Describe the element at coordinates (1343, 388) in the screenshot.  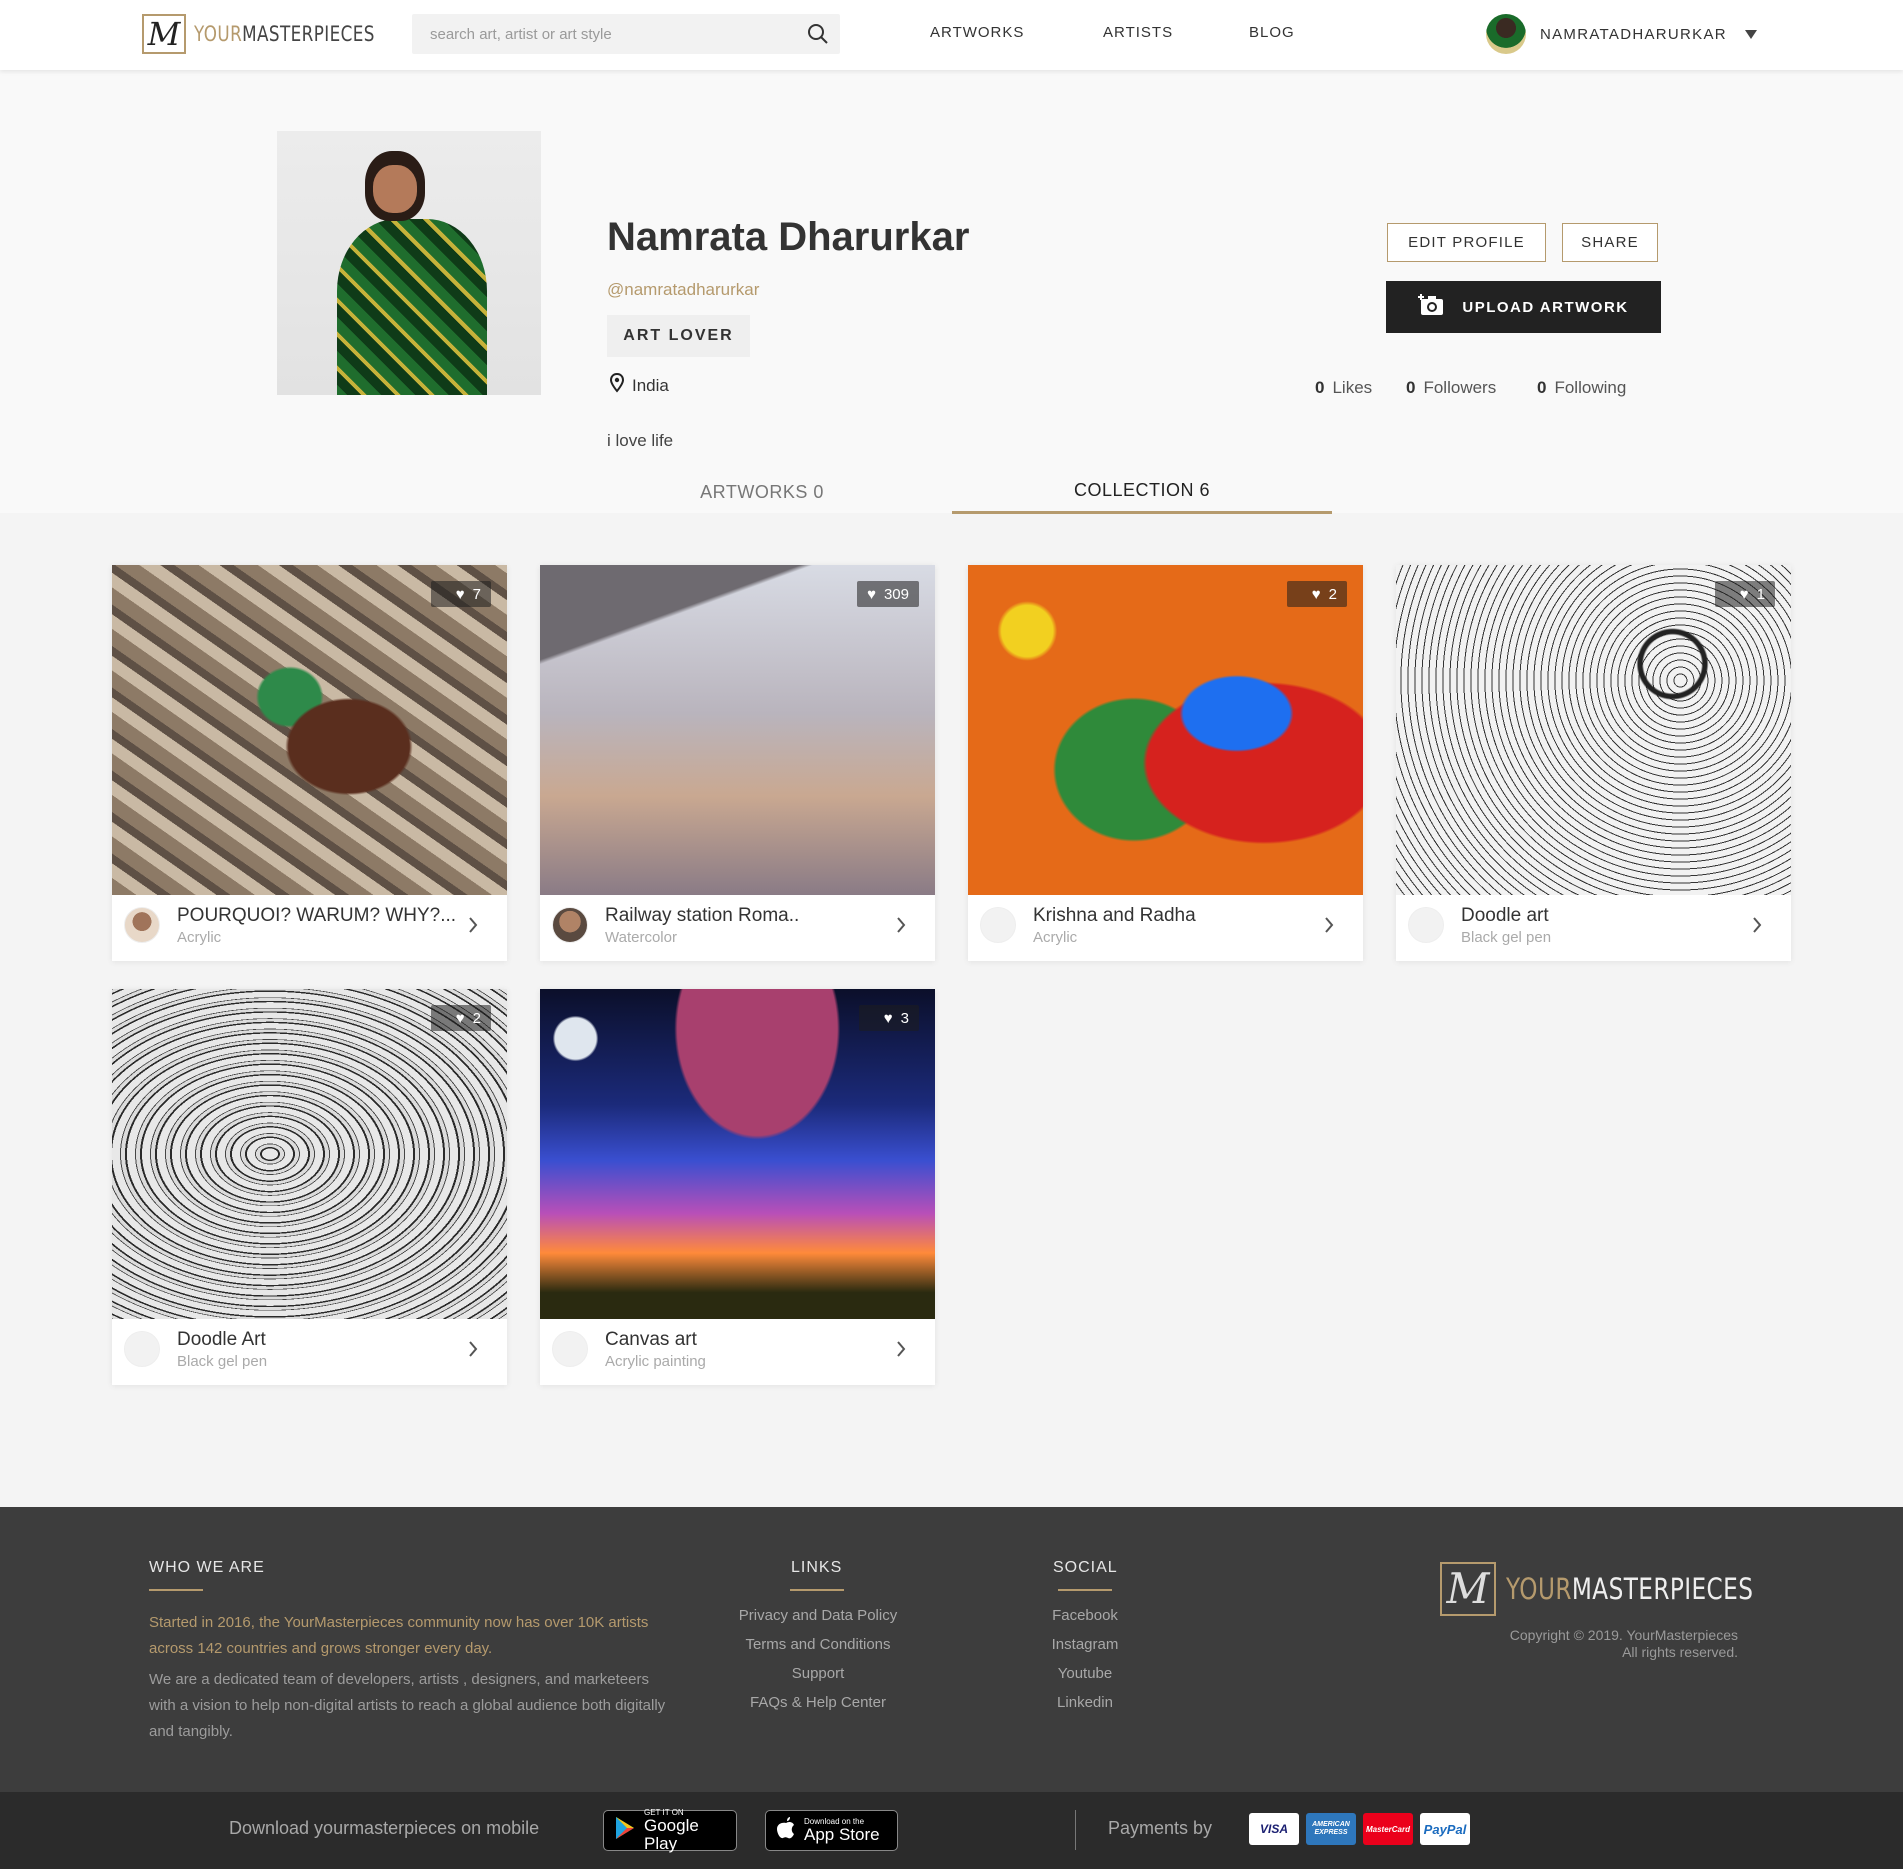
I see `stat-likes: 0 Likes` at that location.